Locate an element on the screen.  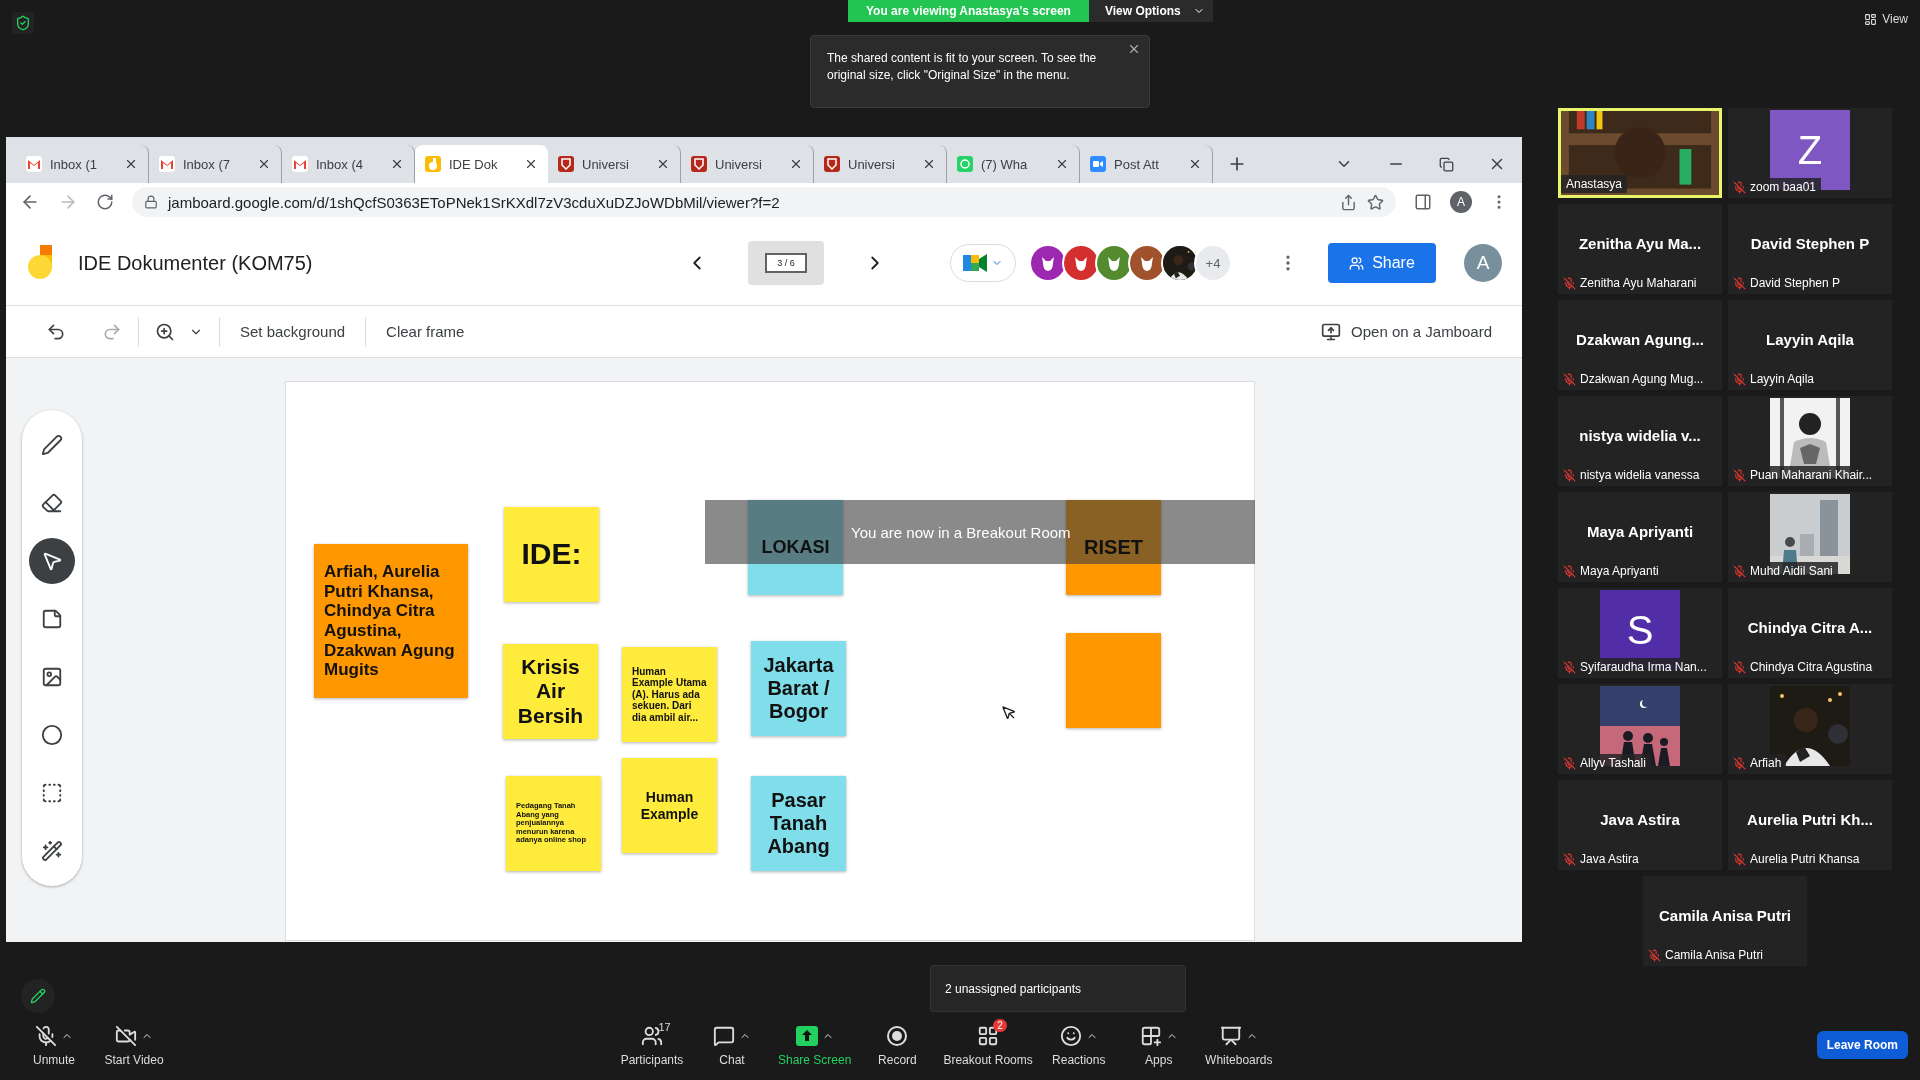
participant-tile: Muhd Aidil Sani is located at coordinates (1810, 537).